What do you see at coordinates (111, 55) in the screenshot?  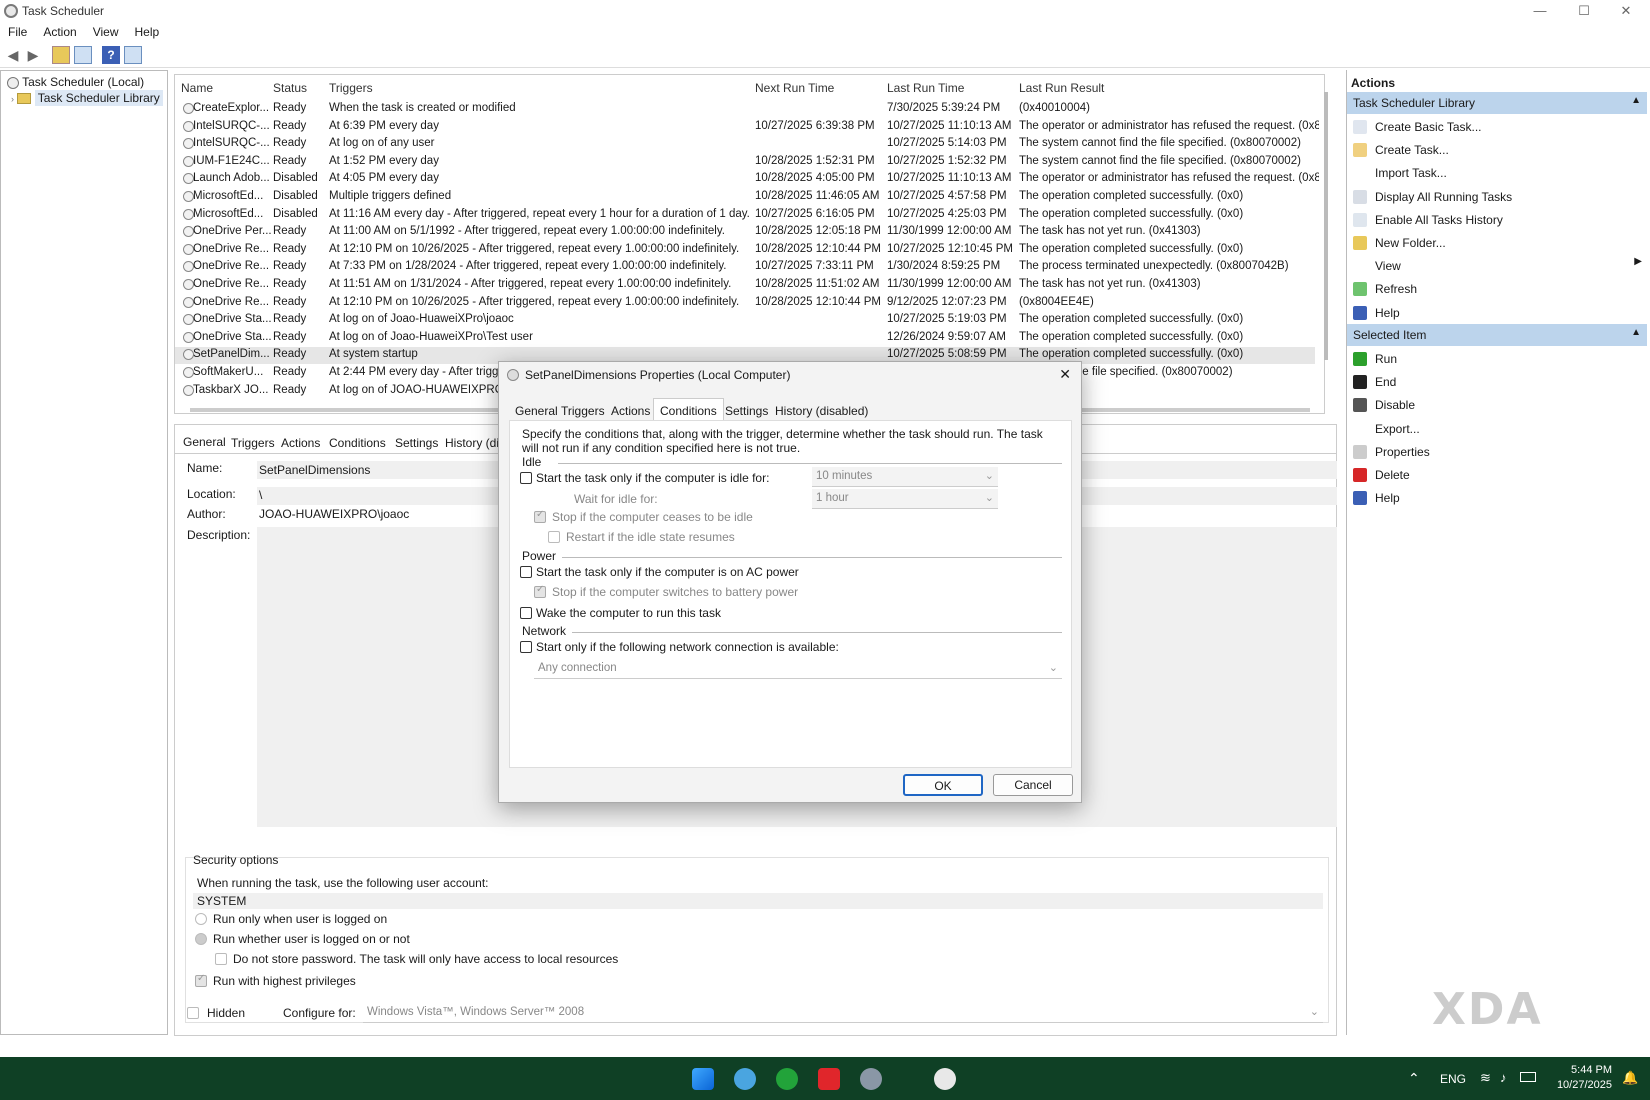 I see `help-icon: ?` at bounding box center [111, 55].